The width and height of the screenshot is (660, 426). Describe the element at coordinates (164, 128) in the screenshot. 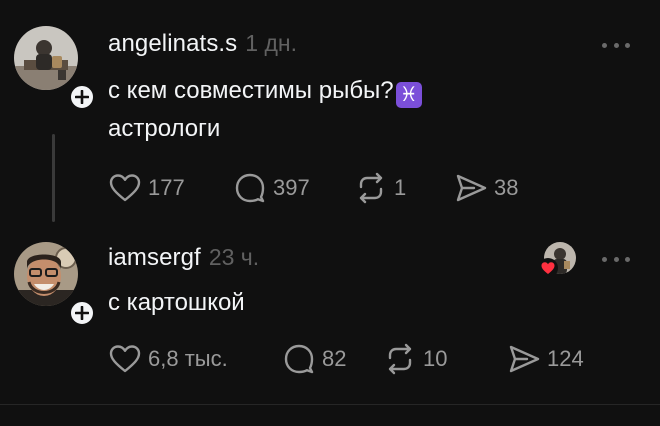

I see `post-text-line: астрологи` at that location.